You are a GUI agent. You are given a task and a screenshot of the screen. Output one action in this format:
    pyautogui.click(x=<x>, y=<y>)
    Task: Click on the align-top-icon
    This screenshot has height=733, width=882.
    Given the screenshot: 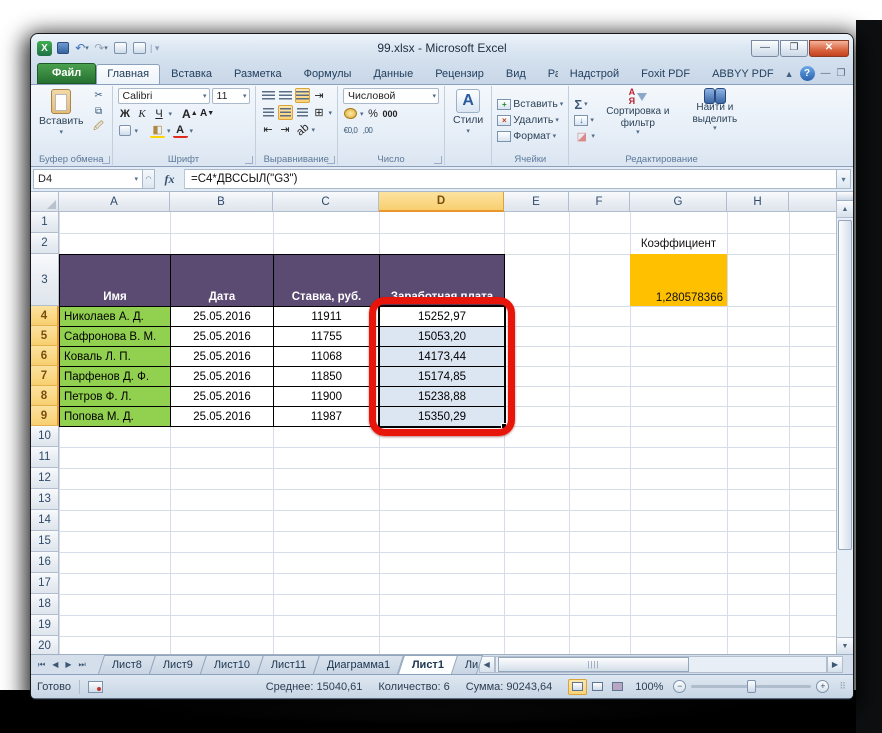 What is the action you would take?
    pyautogui.click(x=268, y=95)
    